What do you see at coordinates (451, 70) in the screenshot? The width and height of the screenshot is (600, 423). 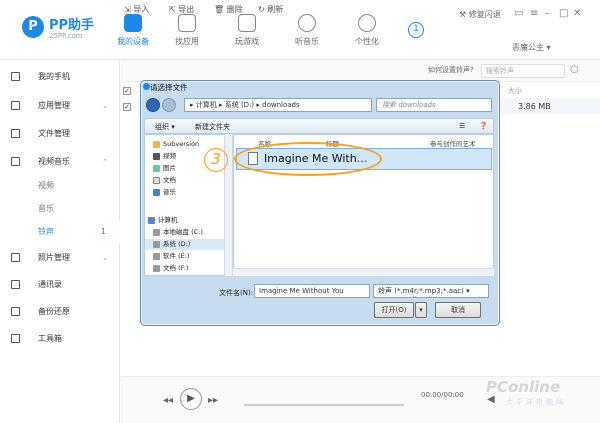 I see `ringtone-help-link: 如何设置铃声?` at bounding box center [451, 70].